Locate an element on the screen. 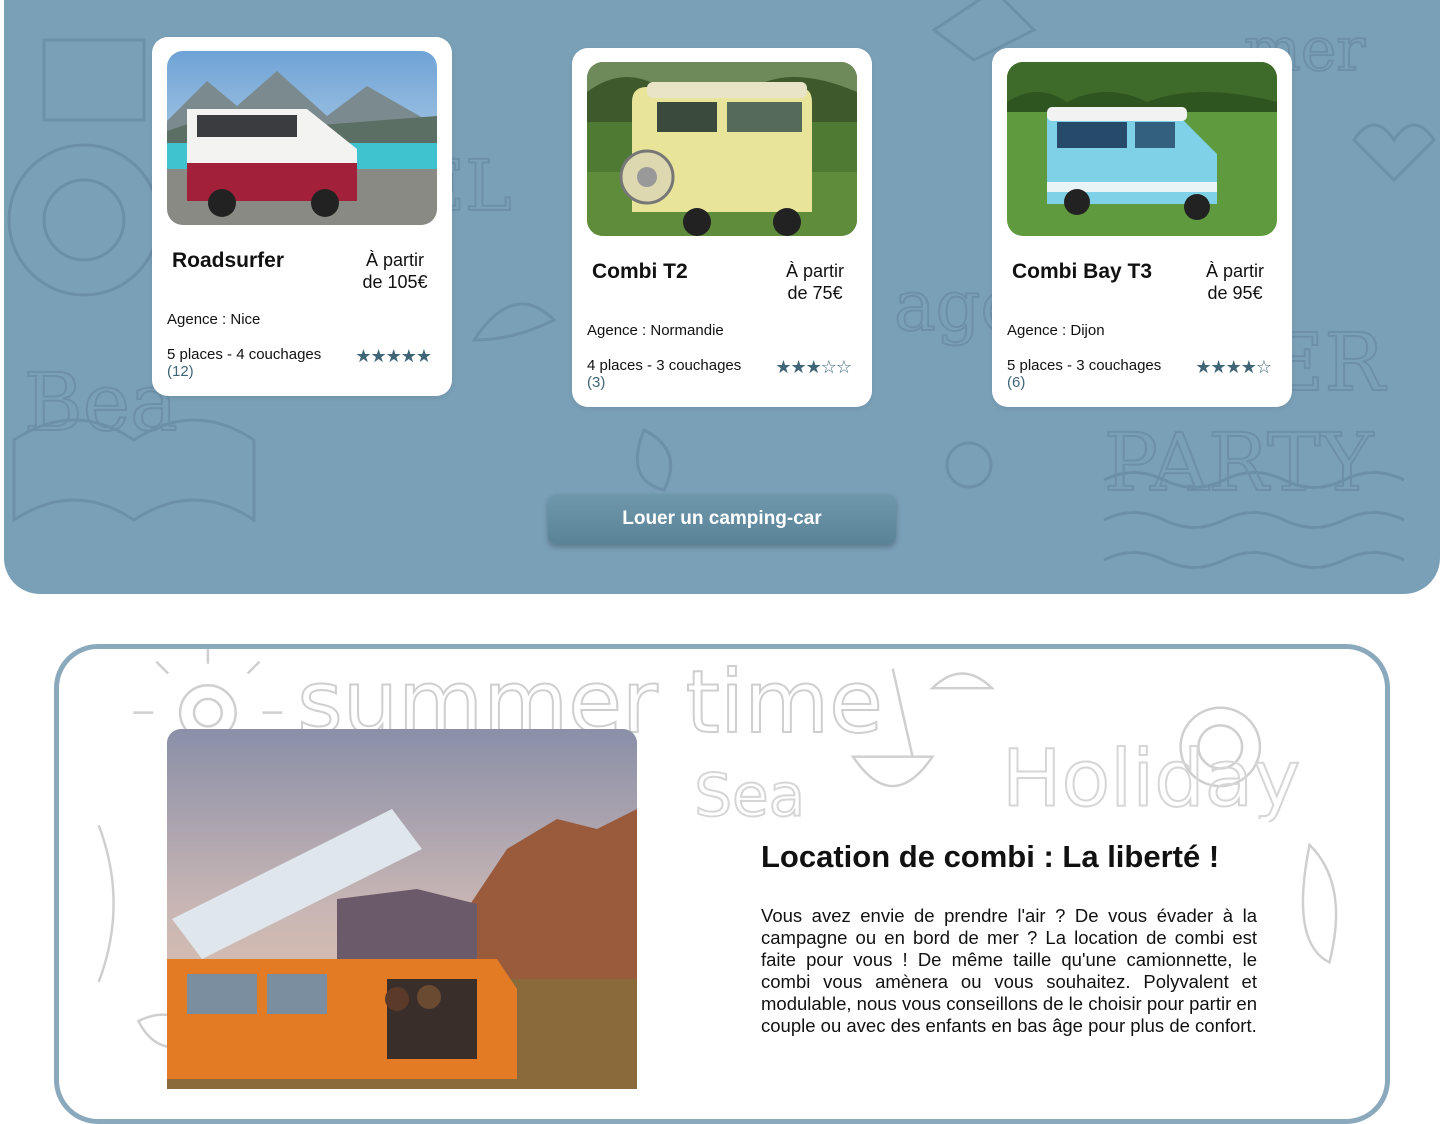  vehicle-capacity: 4 places - 3 couchages is located at coordinates (664, 365).